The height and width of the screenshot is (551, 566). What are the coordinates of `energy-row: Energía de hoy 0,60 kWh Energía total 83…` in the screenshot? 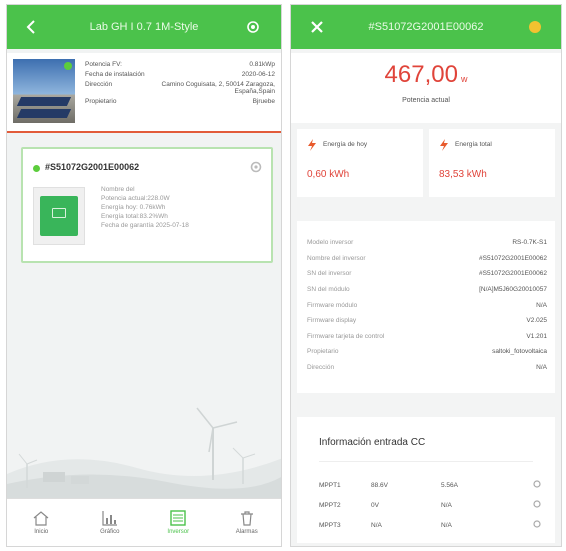 It's located at (426, 163).